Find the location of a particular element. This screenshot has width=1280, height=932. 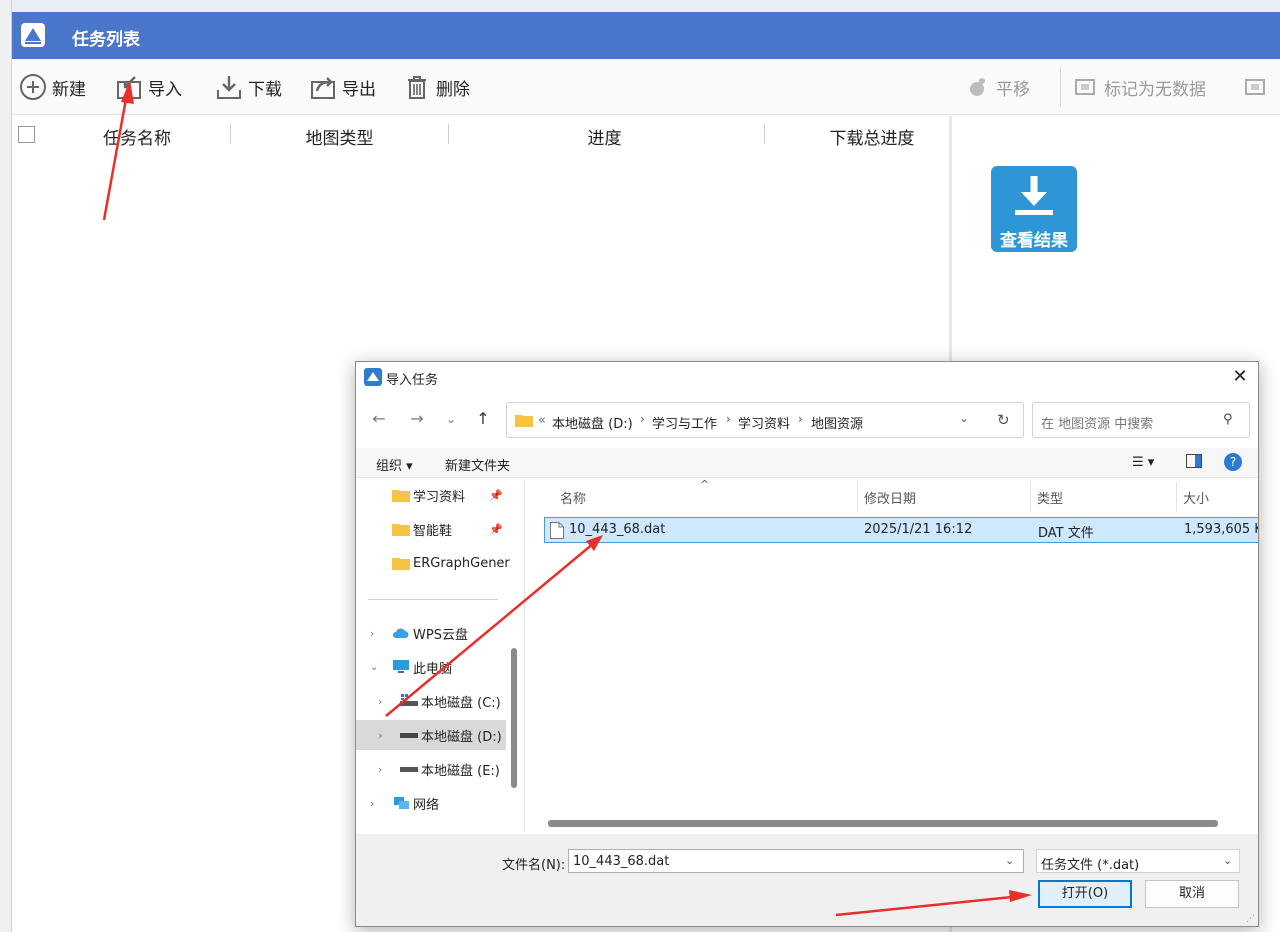

column-header-map-type: 地图类型 is located at coordinates (339, 136).